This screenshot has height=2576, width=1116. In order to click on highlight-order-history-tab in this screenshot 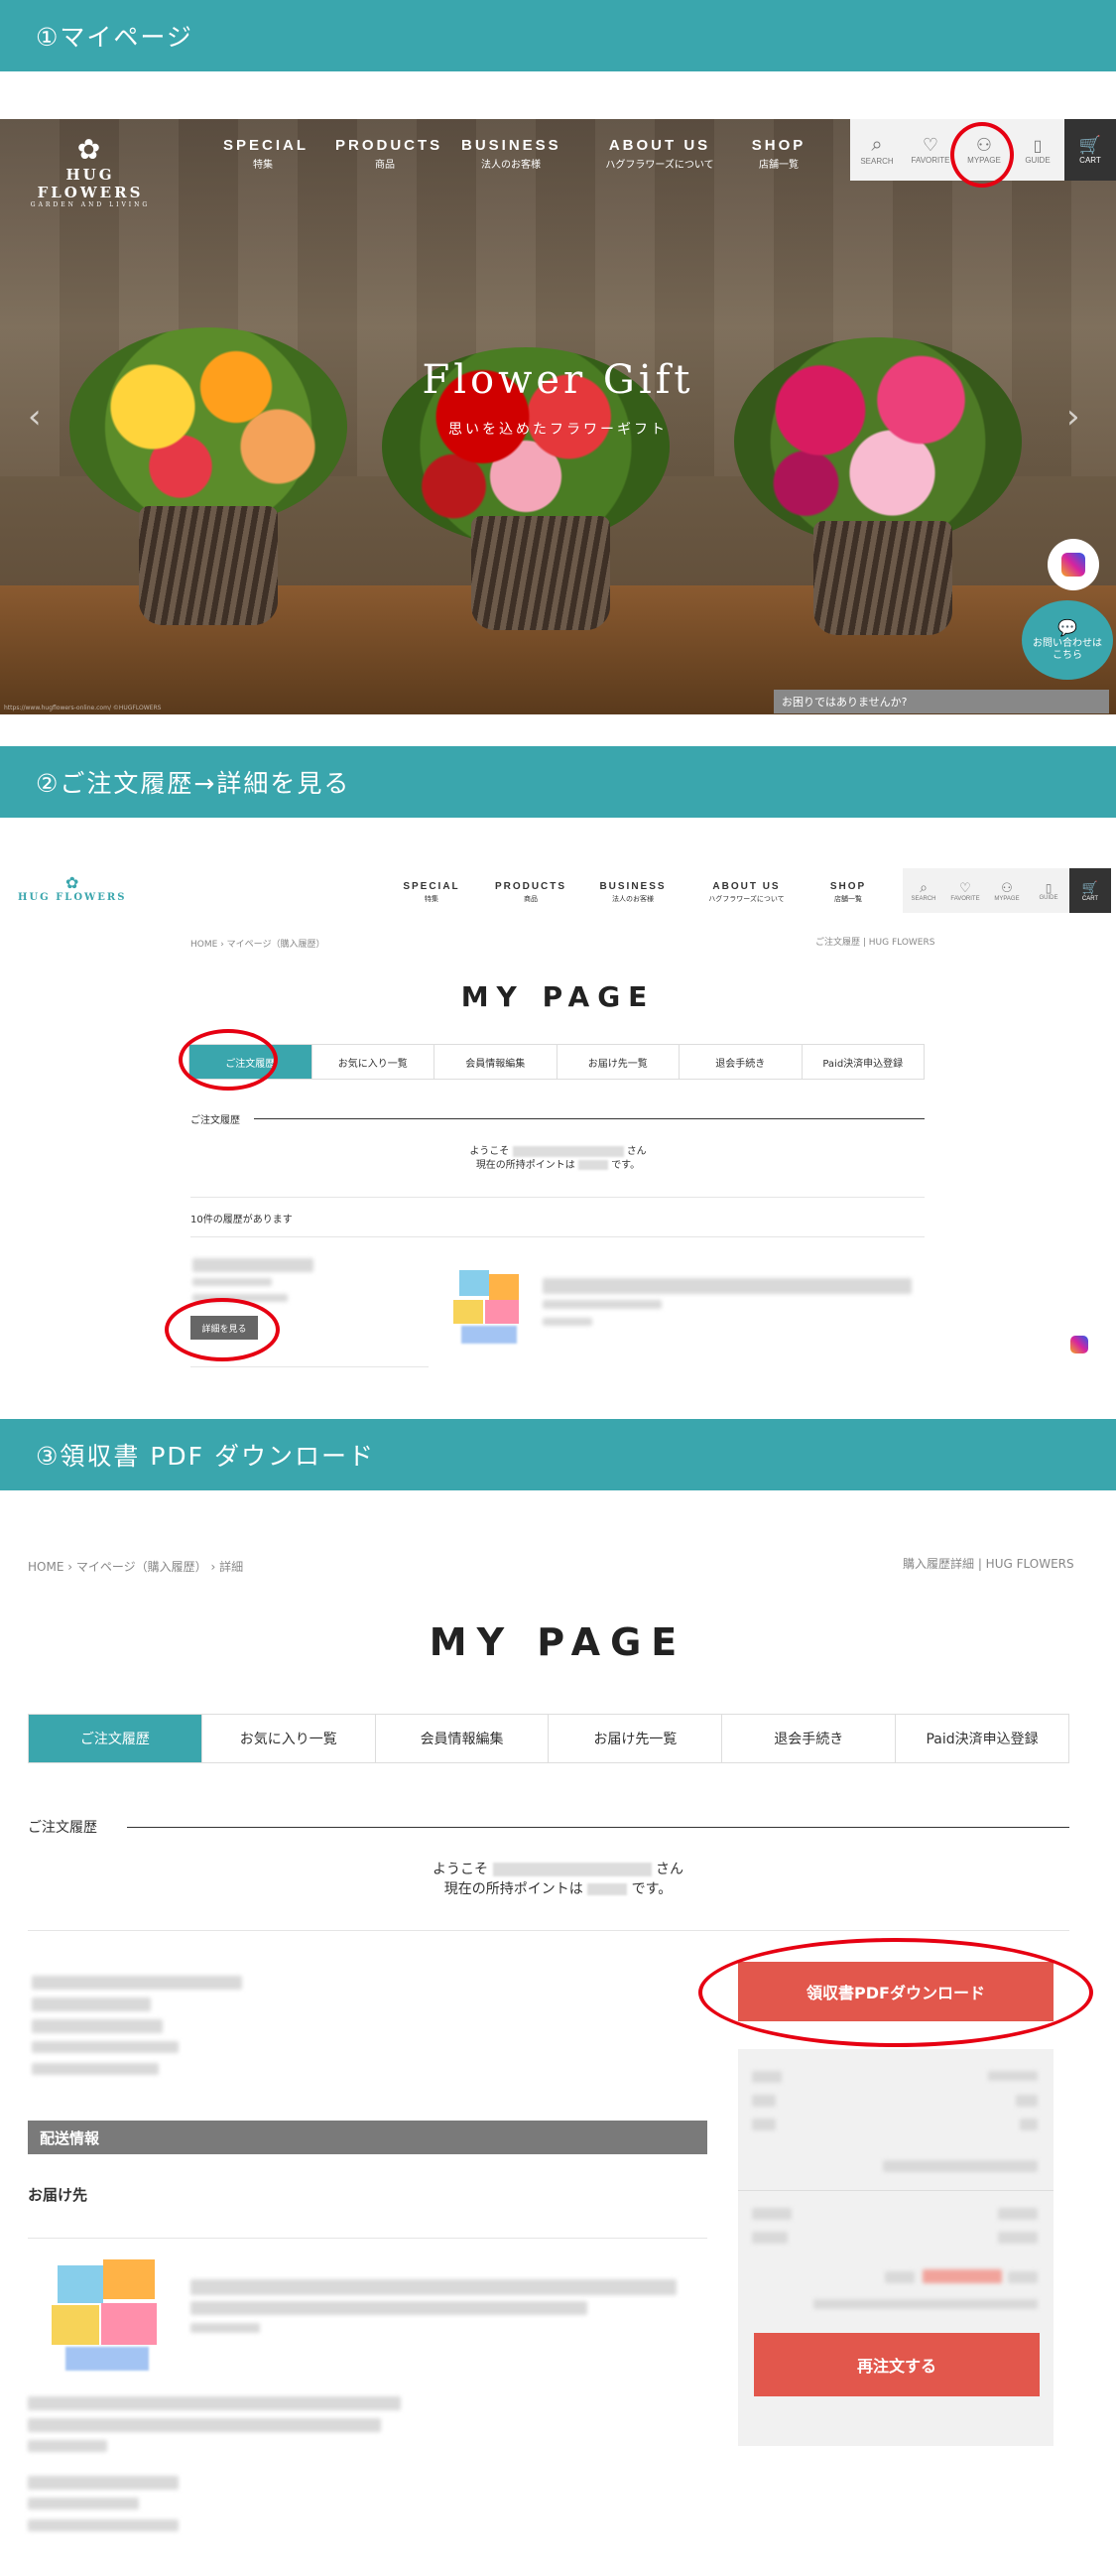, I will do `click(228, 1060)`.